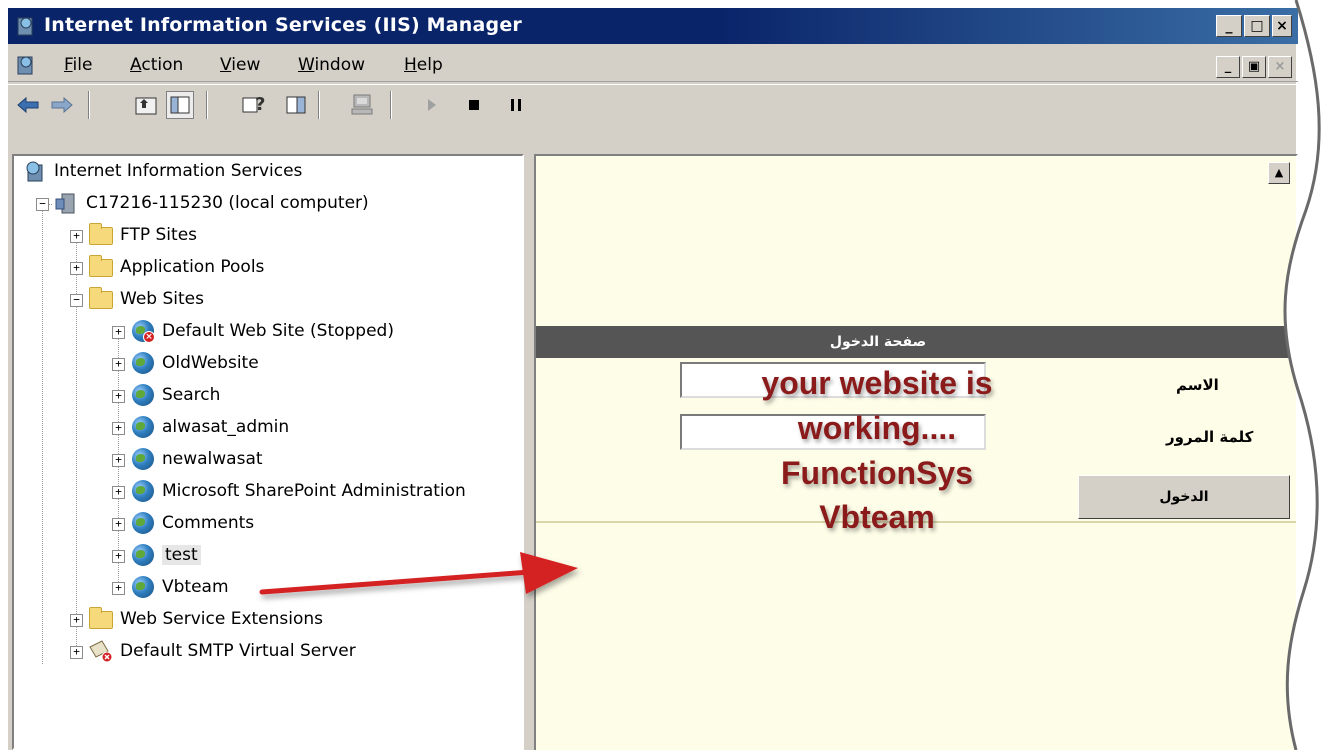  What do you see at coordinates (1254, 67) in the screenshot?
I see `child-restore-button: ▣` at bounding box center [1254, 67].